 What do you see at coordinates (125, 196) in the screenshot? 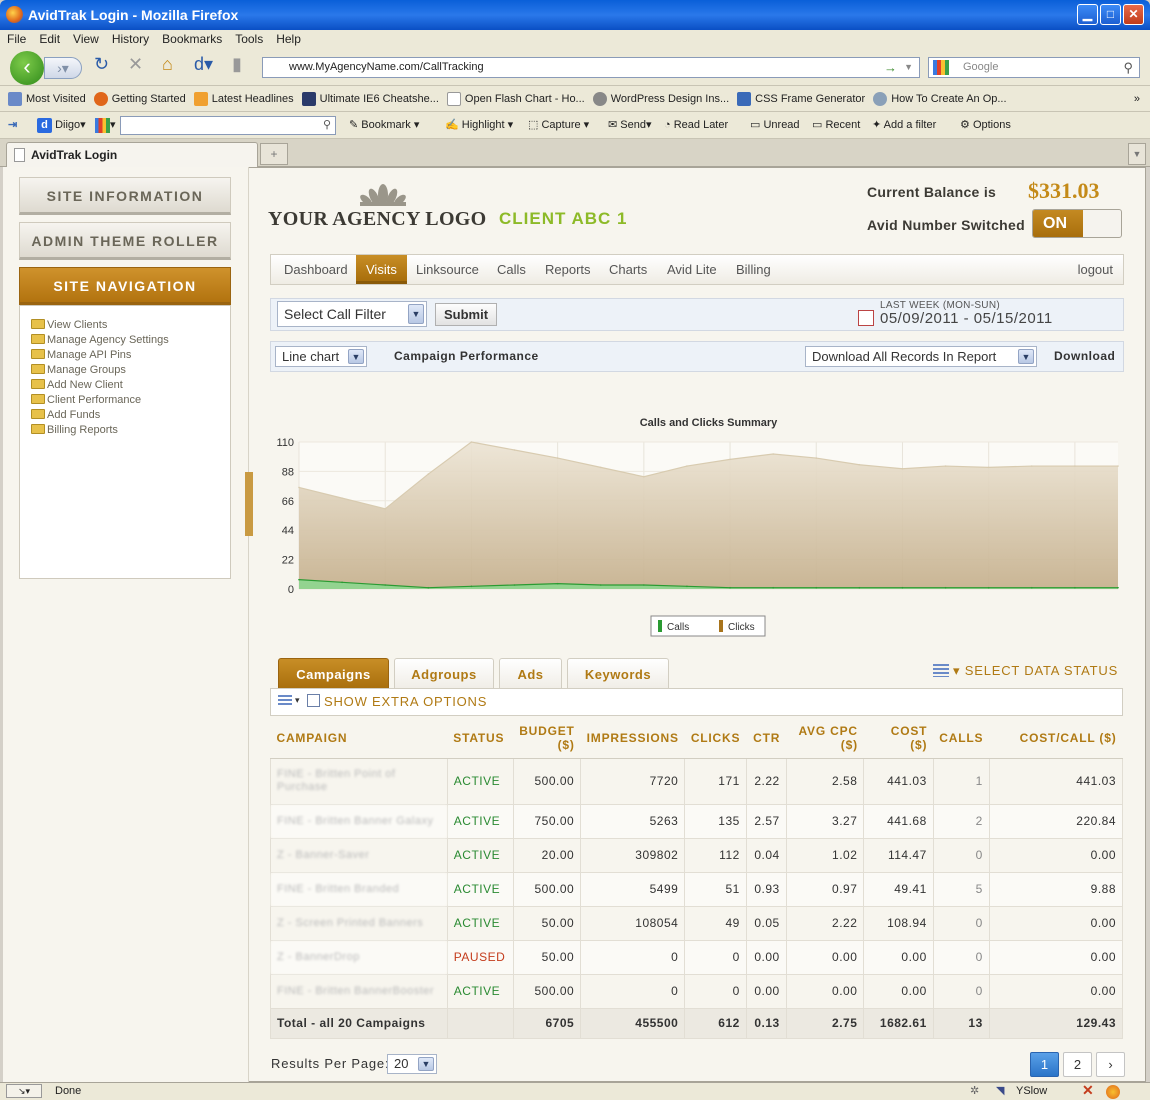
I see `site-information-button: SITE INFORMATION` at bounding box center [125, 196].